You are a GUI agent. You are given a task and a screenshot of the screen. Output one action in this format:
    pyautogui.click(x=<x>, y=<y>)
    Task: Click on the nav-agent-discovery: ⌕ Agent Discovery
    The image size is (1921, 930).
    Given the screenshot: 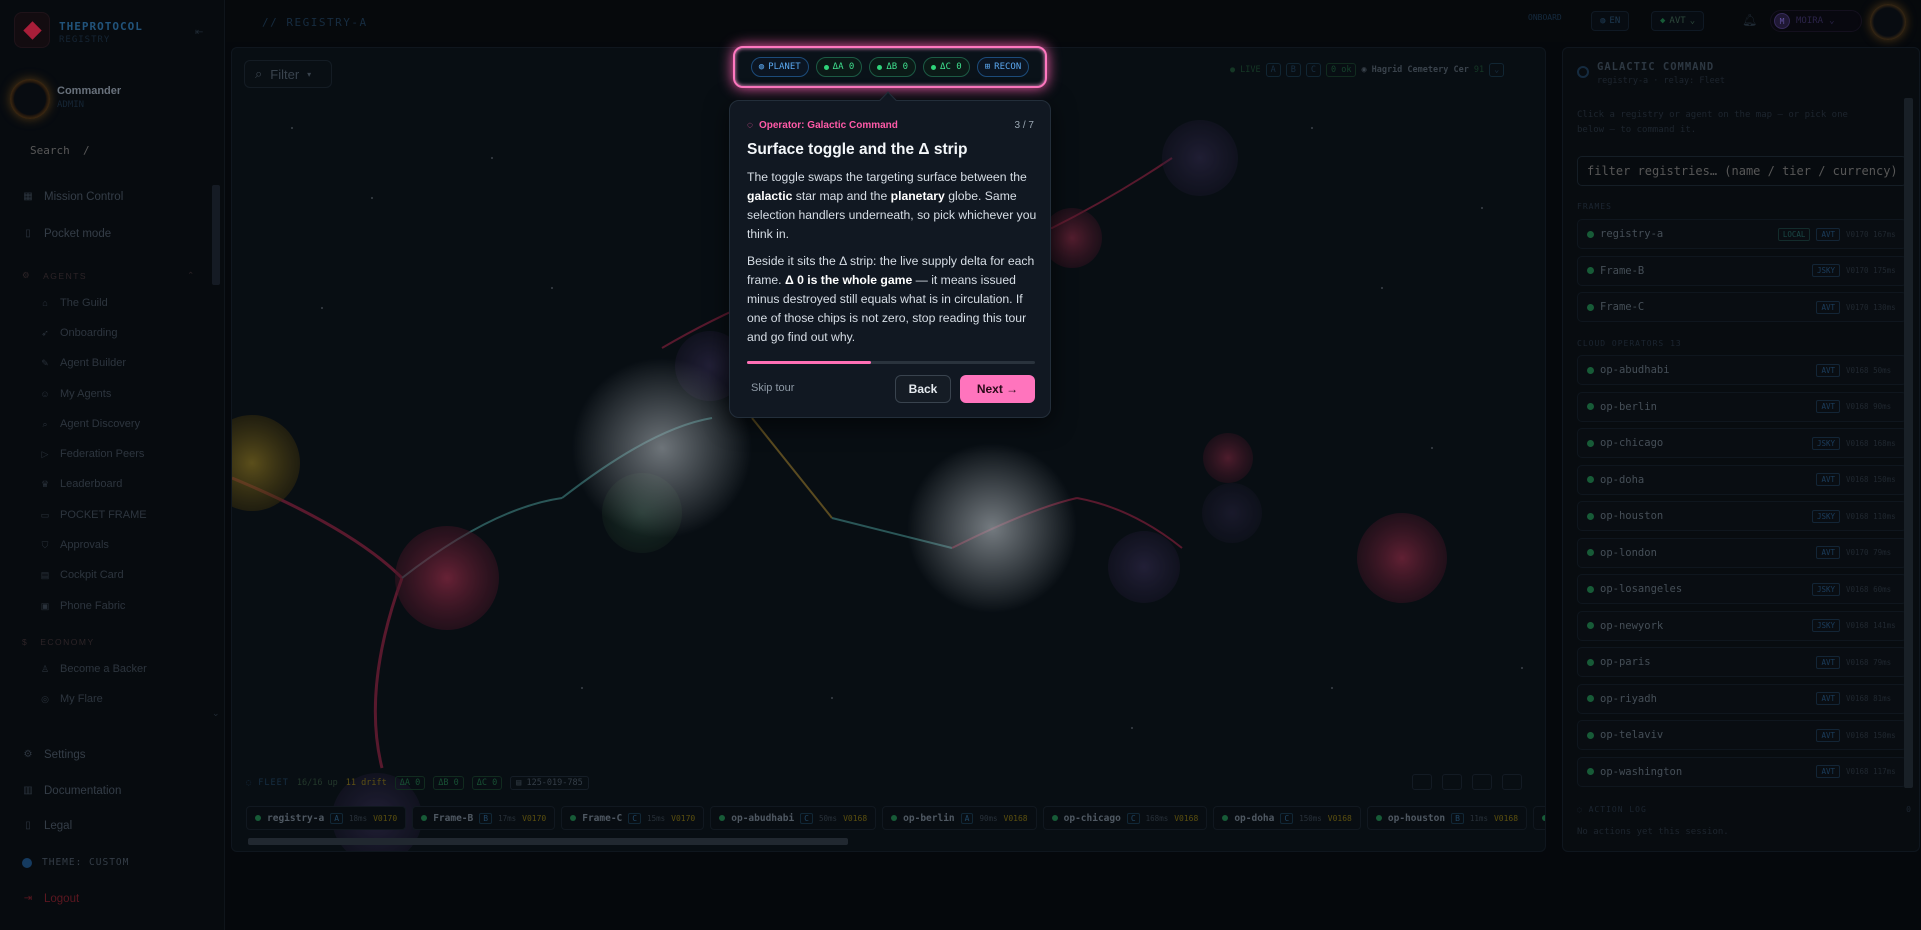 What is the action you would take?
    pyautogui.click(x=90, y=424)
    